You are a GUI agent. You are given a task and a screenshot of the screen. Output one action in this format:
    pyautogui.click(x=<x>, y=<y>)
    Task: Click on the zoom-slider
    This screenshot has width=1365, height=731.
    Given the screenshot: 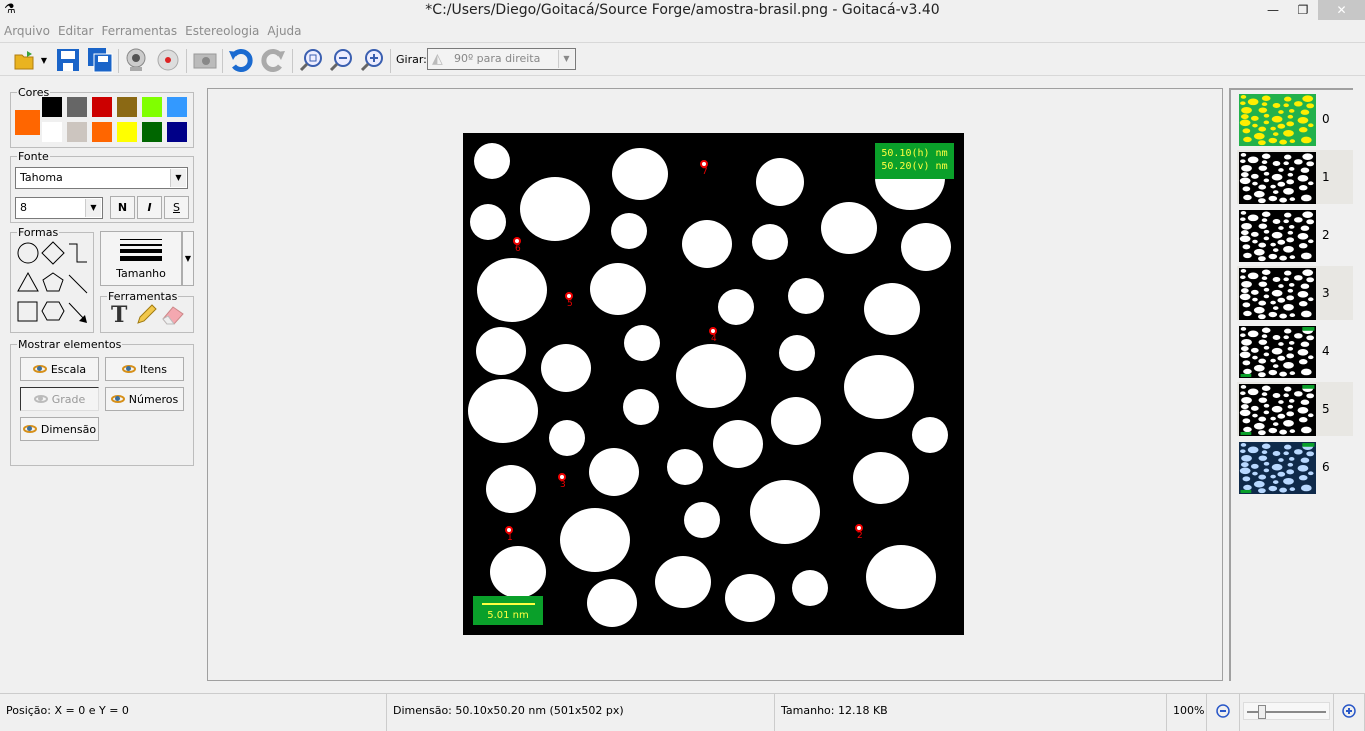 What is the action you would take?
    pyautogui.click(x=1286, y=711)
    